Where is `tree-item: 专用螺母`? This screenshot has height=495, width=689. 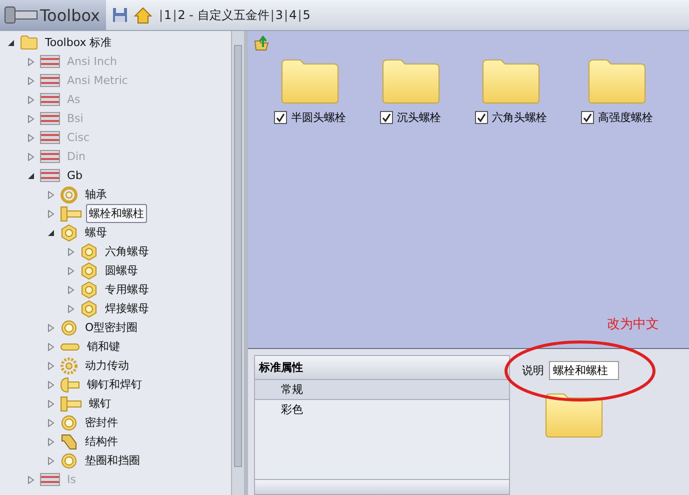
tree-item: 专用螺母 is located at coordinates (127, 289).